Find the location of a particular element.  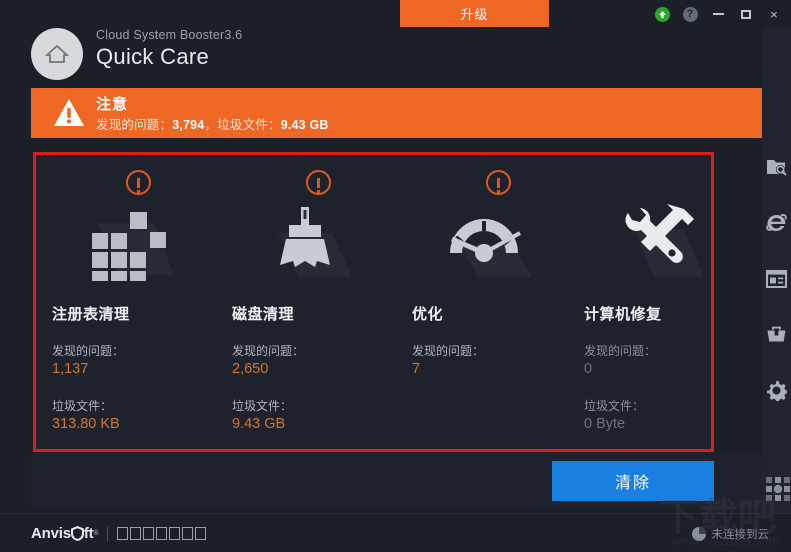

sidebar-item-news is located at coordinates (776, 278).